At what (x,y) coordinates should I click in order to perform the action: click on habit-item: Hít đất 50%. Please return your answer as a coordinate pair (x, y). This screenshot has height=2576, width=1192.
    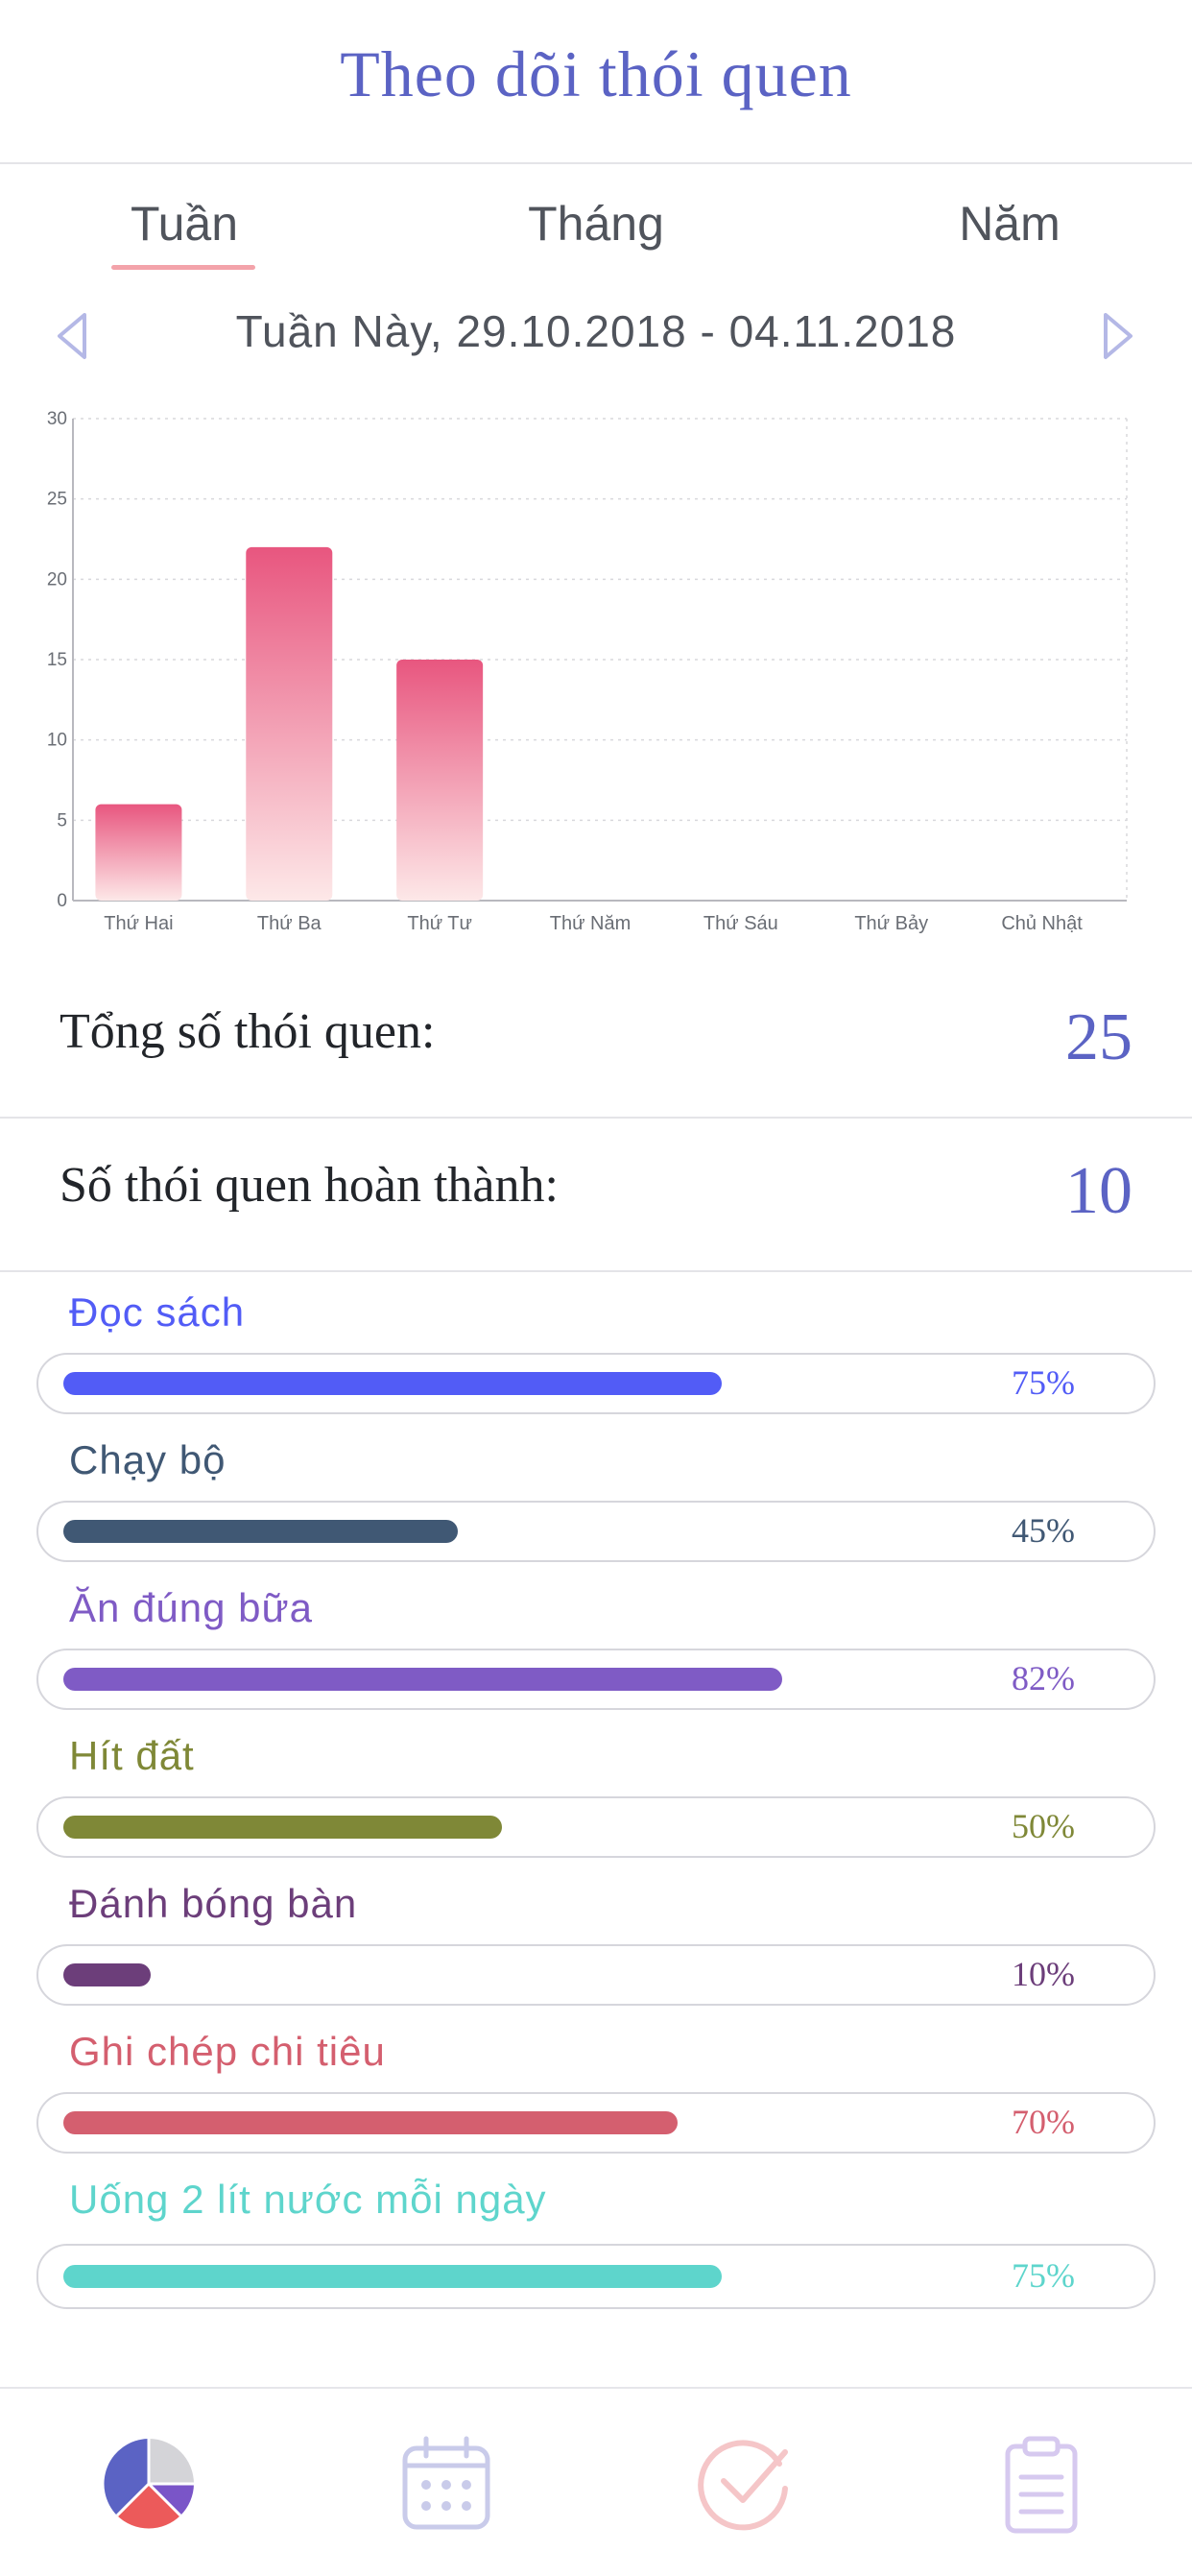
    Looking at the image, I should click on (596, 1799).